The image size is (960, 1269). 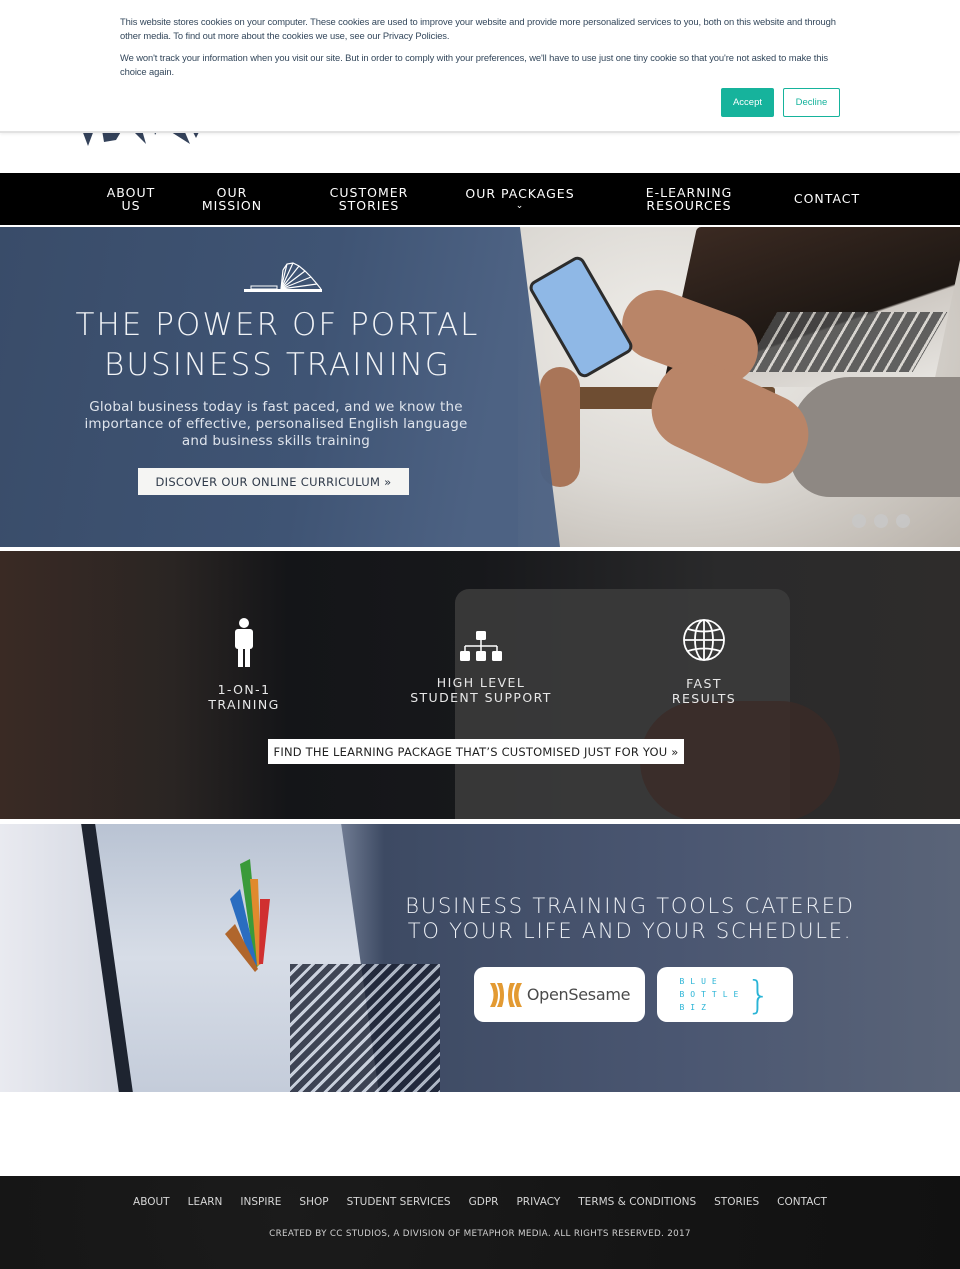 What do you see at coordinates (481, 646) in the screenshot?
I see `org-chart-icon` at bounding box center [481, 646].